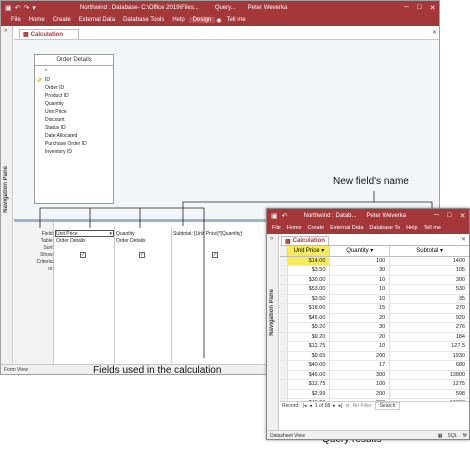  Describe the element at coordinates (273, 332) in the screenshot. I see `navigation-pane: » Navigation Pane` at that location.